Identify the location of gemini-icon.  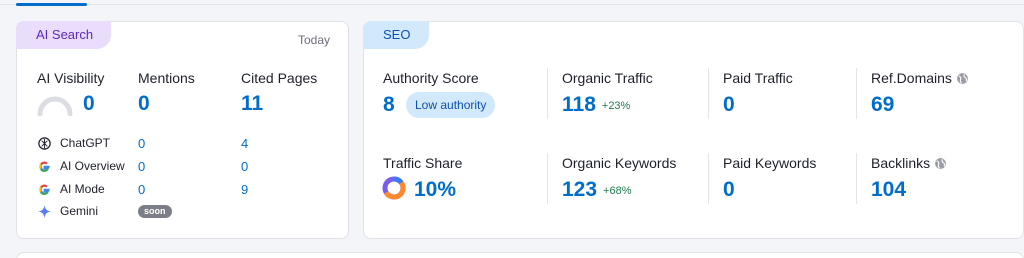
(44, 211).